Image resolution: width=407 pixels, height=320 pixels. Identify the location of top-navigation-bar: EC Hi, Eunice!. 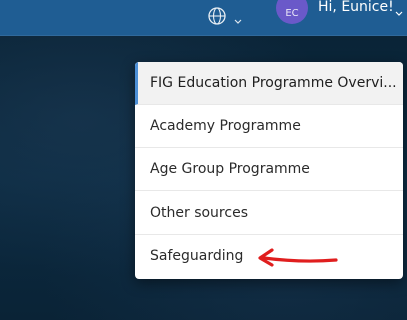
(203, 18).